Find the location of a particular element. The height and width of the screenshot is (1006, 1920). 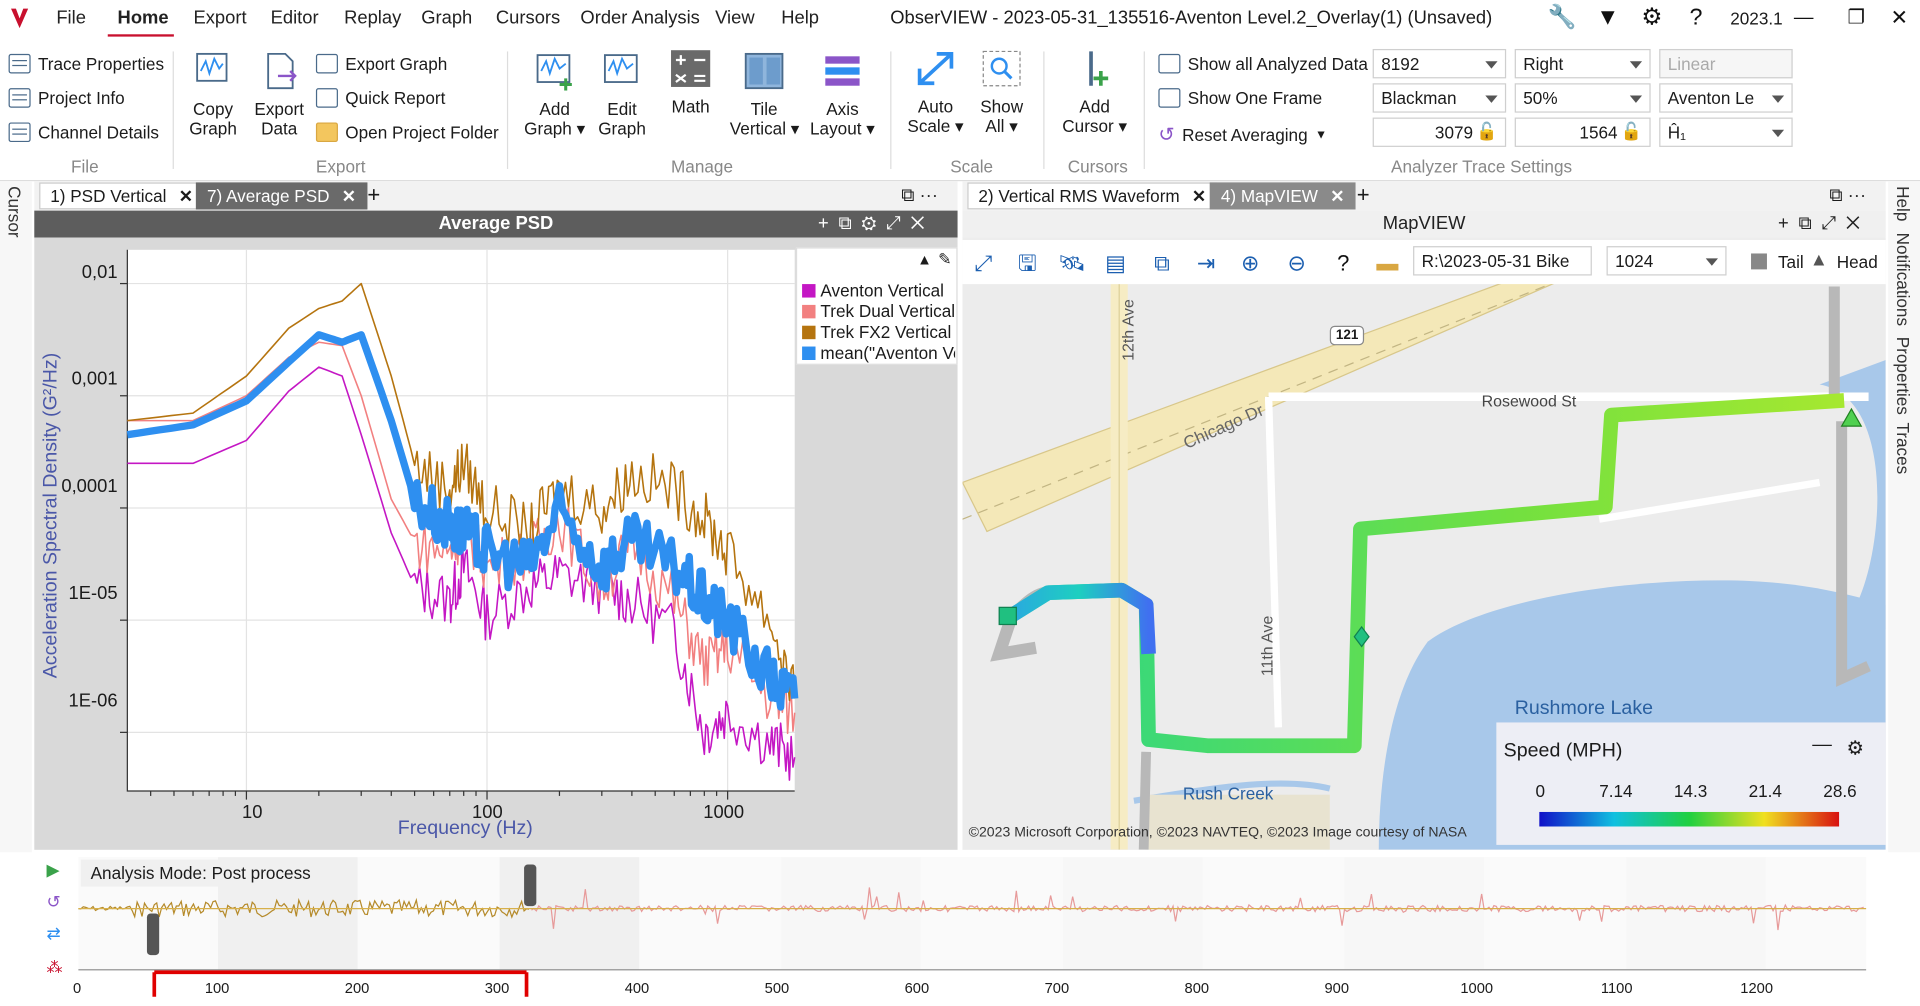

copy-icon: ⧉ is located at coordinates (1162, 263).